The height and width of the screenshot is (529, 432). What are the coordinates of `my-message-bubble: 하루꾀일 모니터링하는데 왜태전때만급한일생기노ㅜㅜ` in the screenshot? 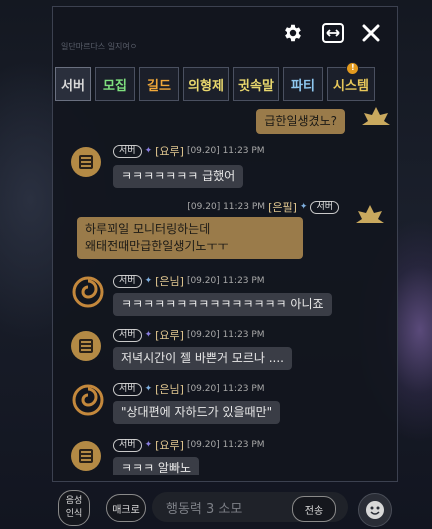 It's located at (190, 238).